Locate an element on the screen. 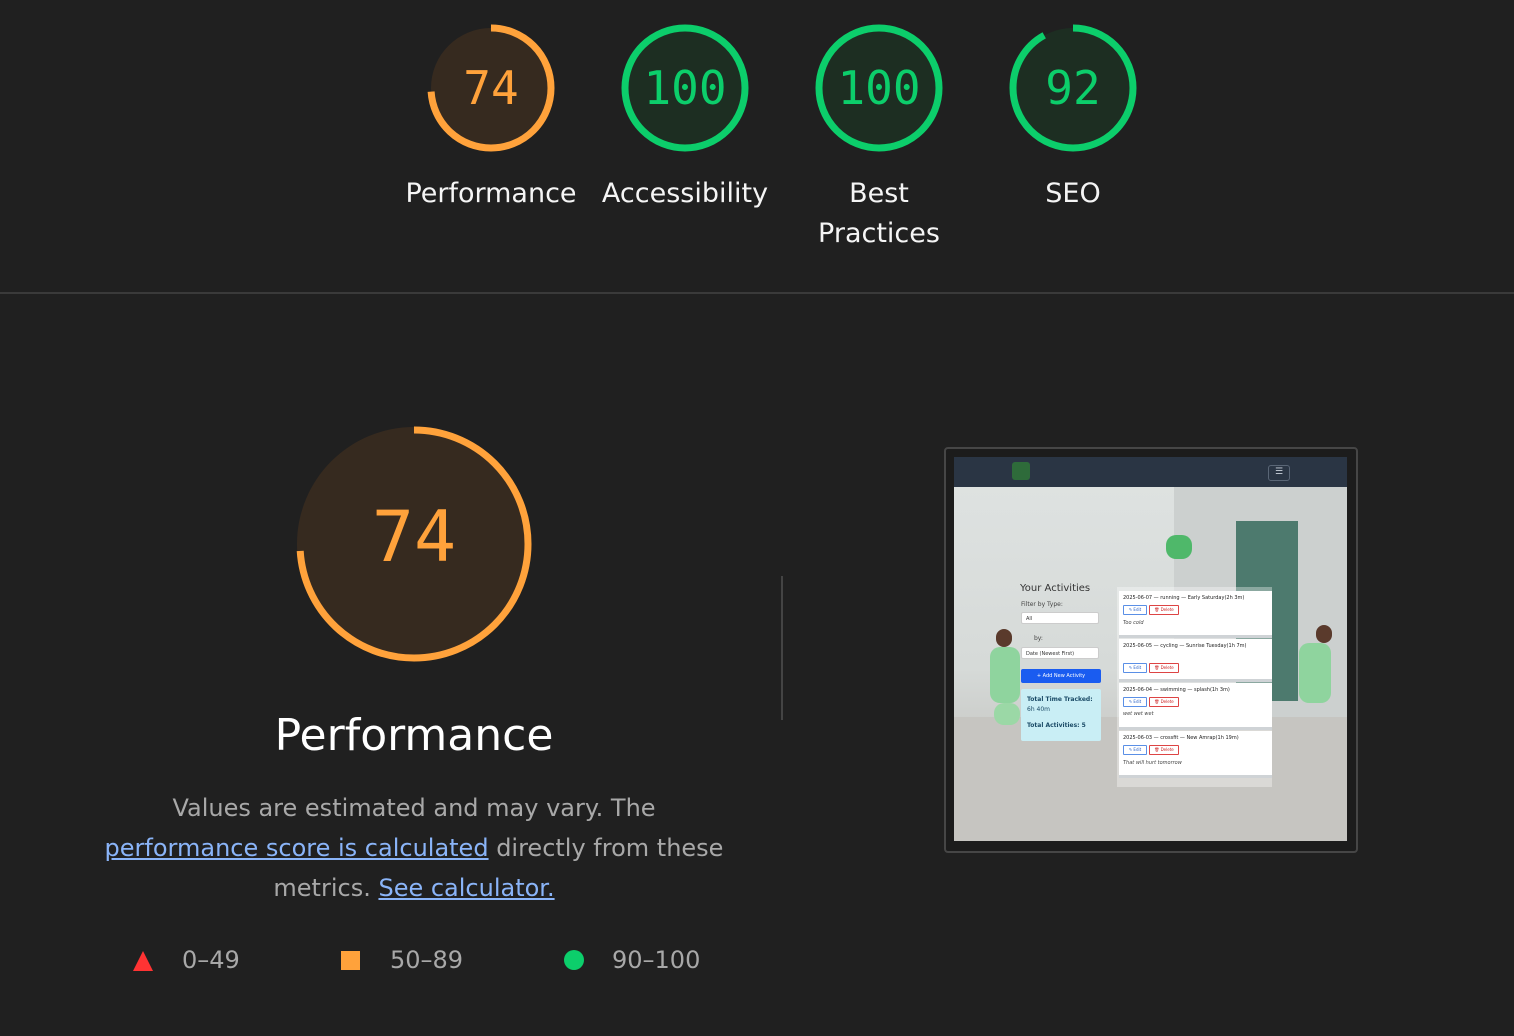 The image size is (1514, 1036). square-icon is located at coordinates (350, 960).